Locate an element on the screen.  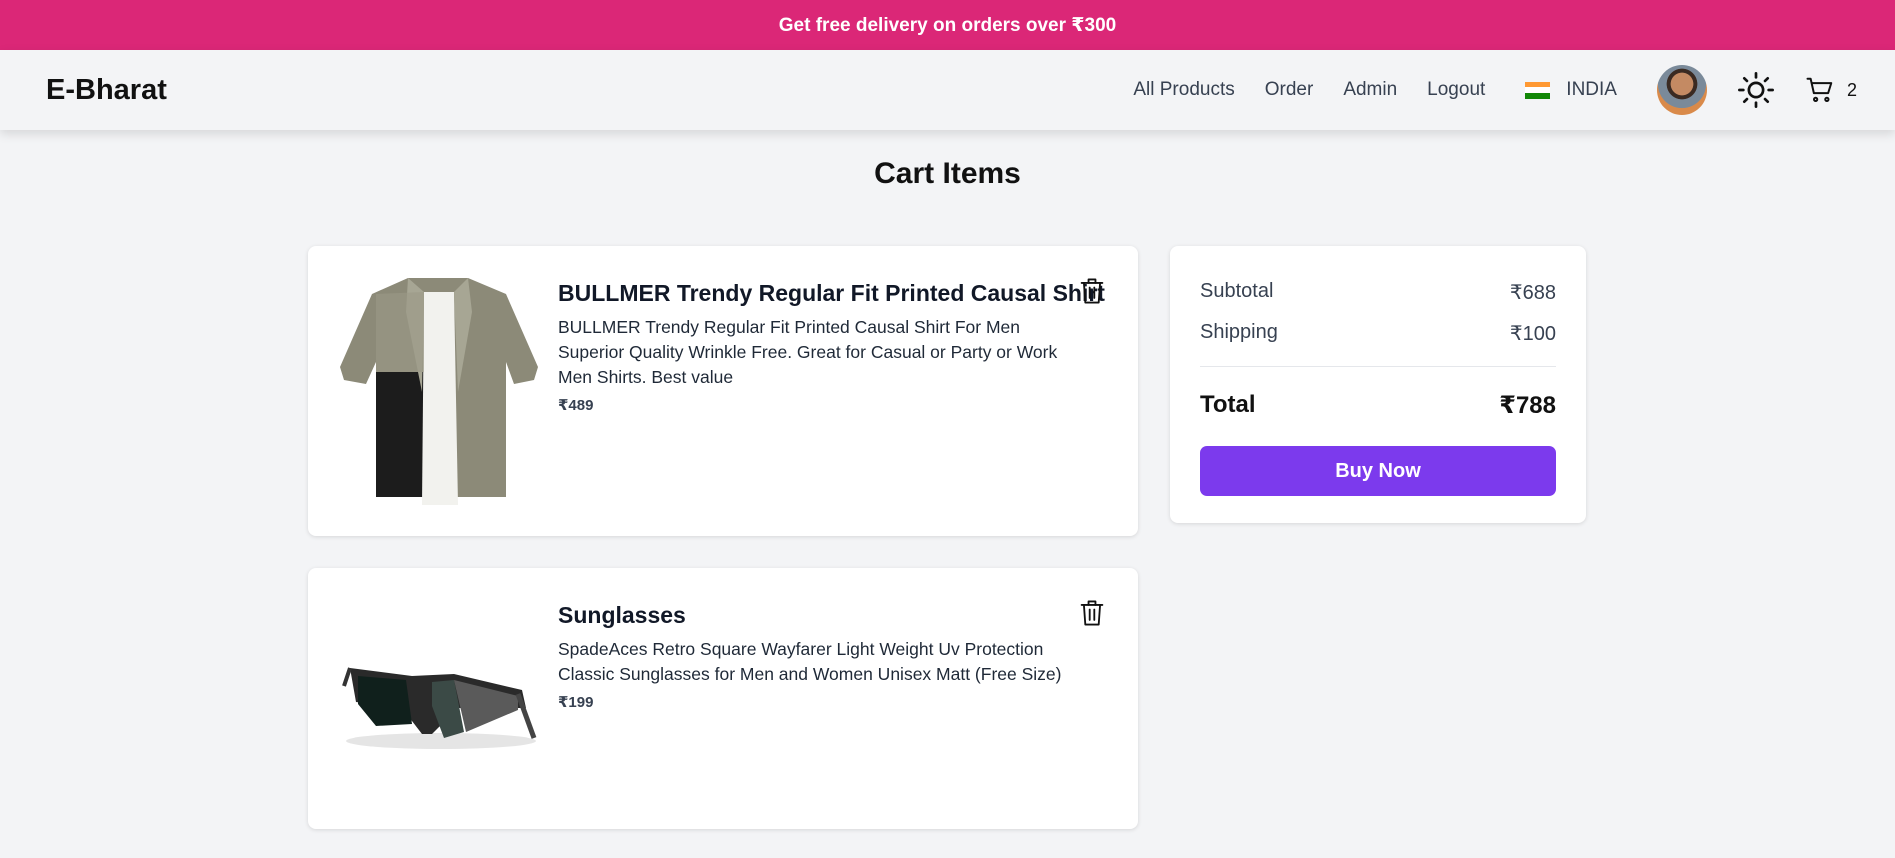
summary-divider is located at coordinates (1378, 366).